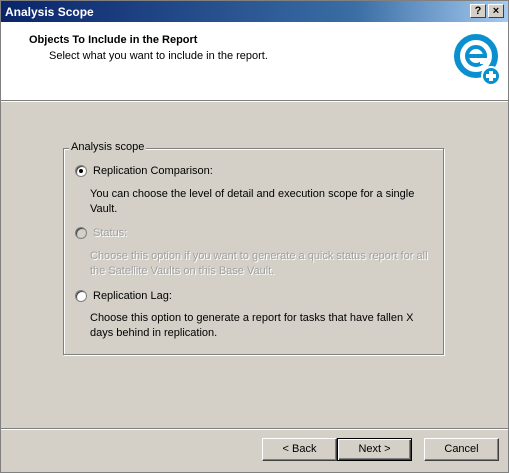 This screenshot has width=509, height=473. Describe the element at coordinates (132, 296) in the screenshot. I see `replication-lag-label: Replication Lag:` at that location.